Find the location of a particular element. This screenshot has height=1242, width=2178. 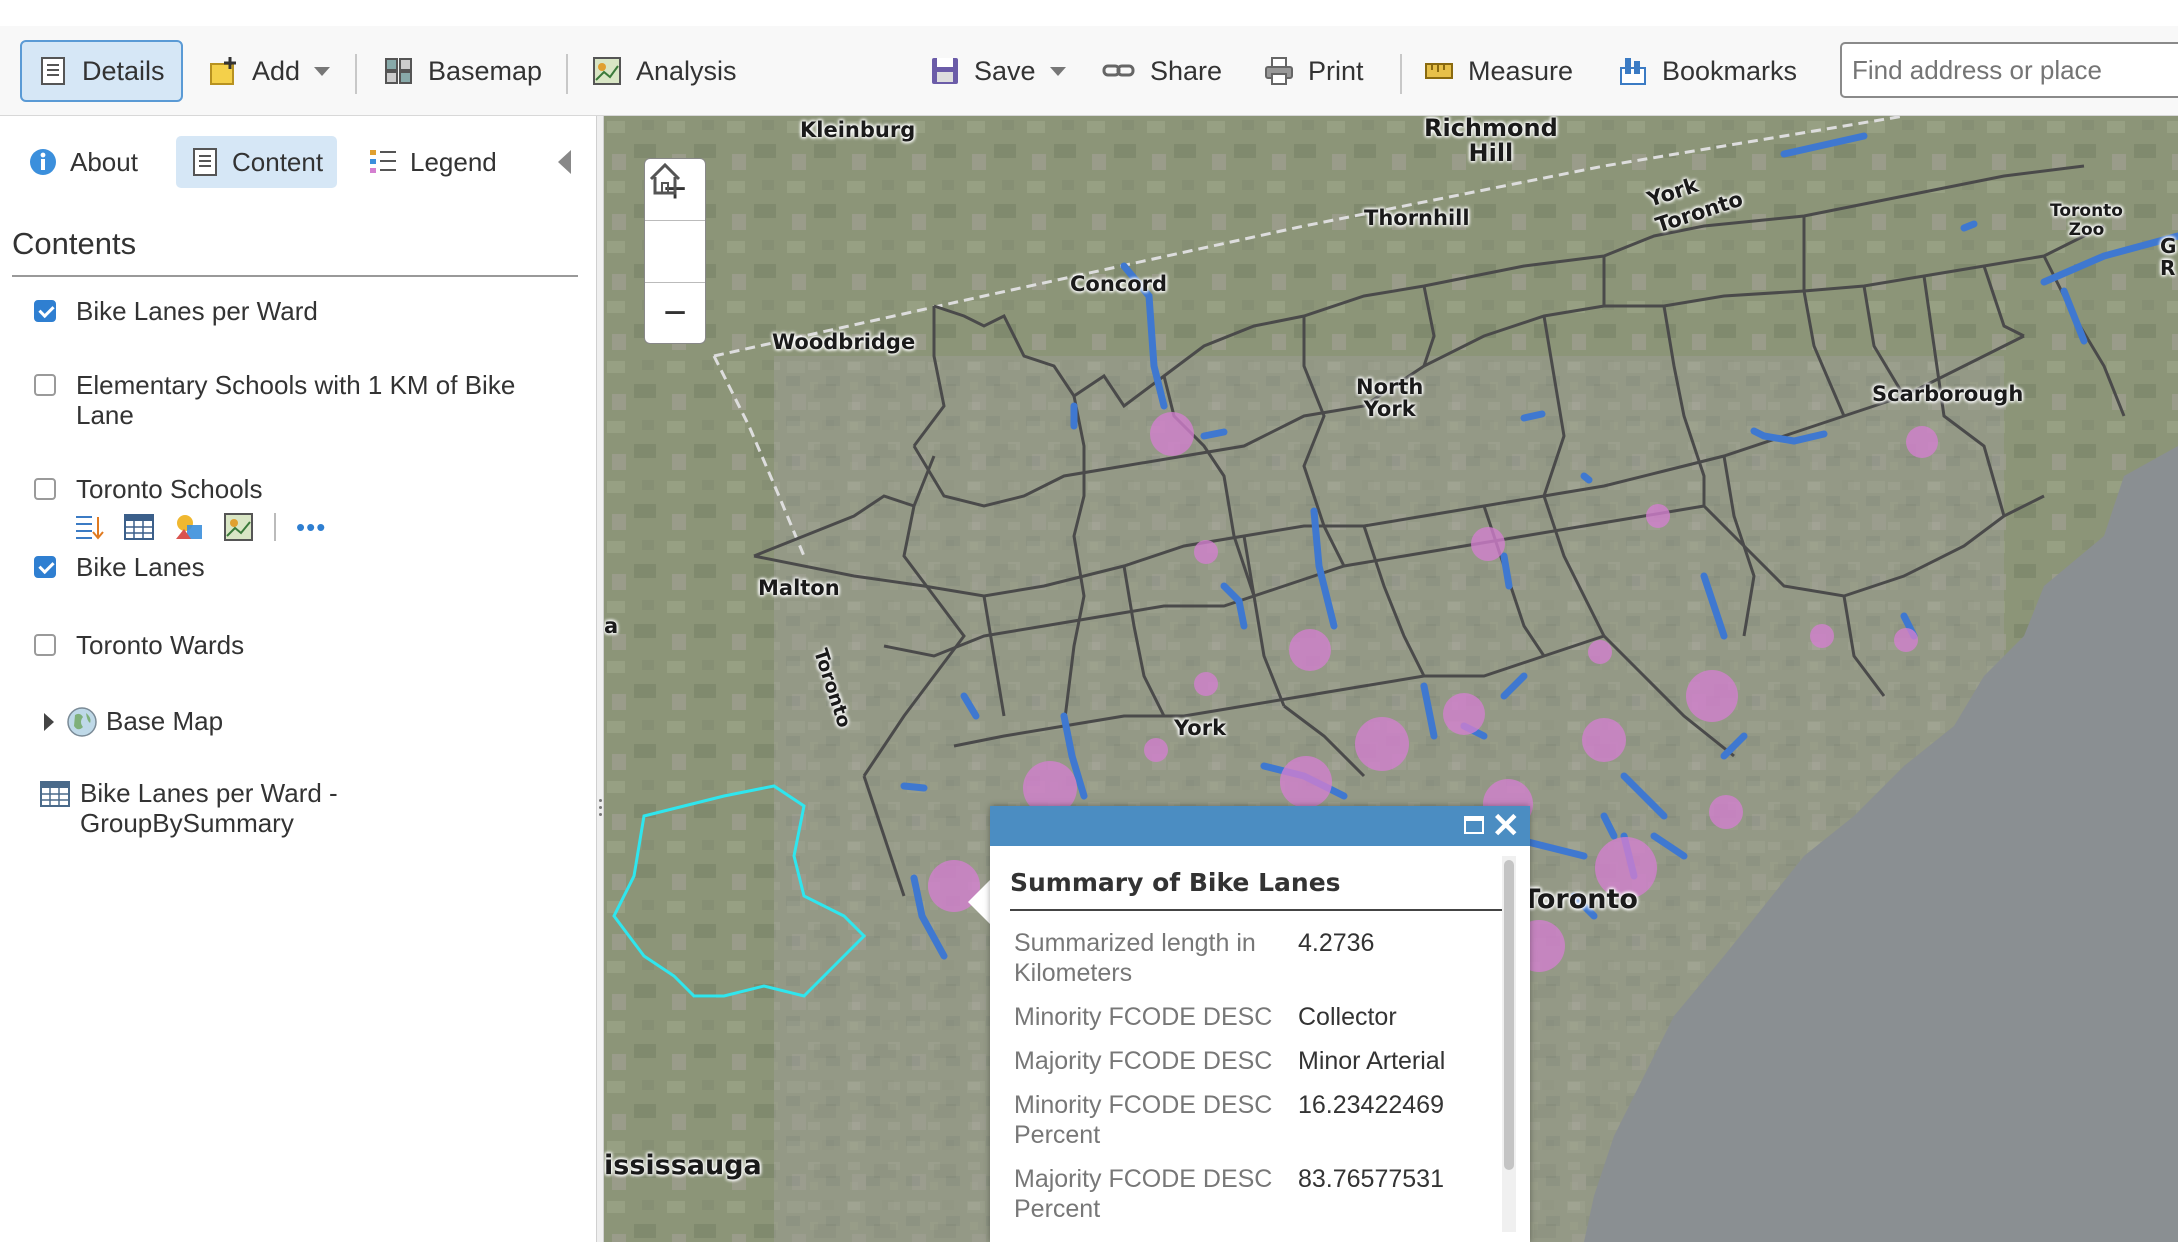

scrollbar-thumb is located at coordinates (1509, 1015).